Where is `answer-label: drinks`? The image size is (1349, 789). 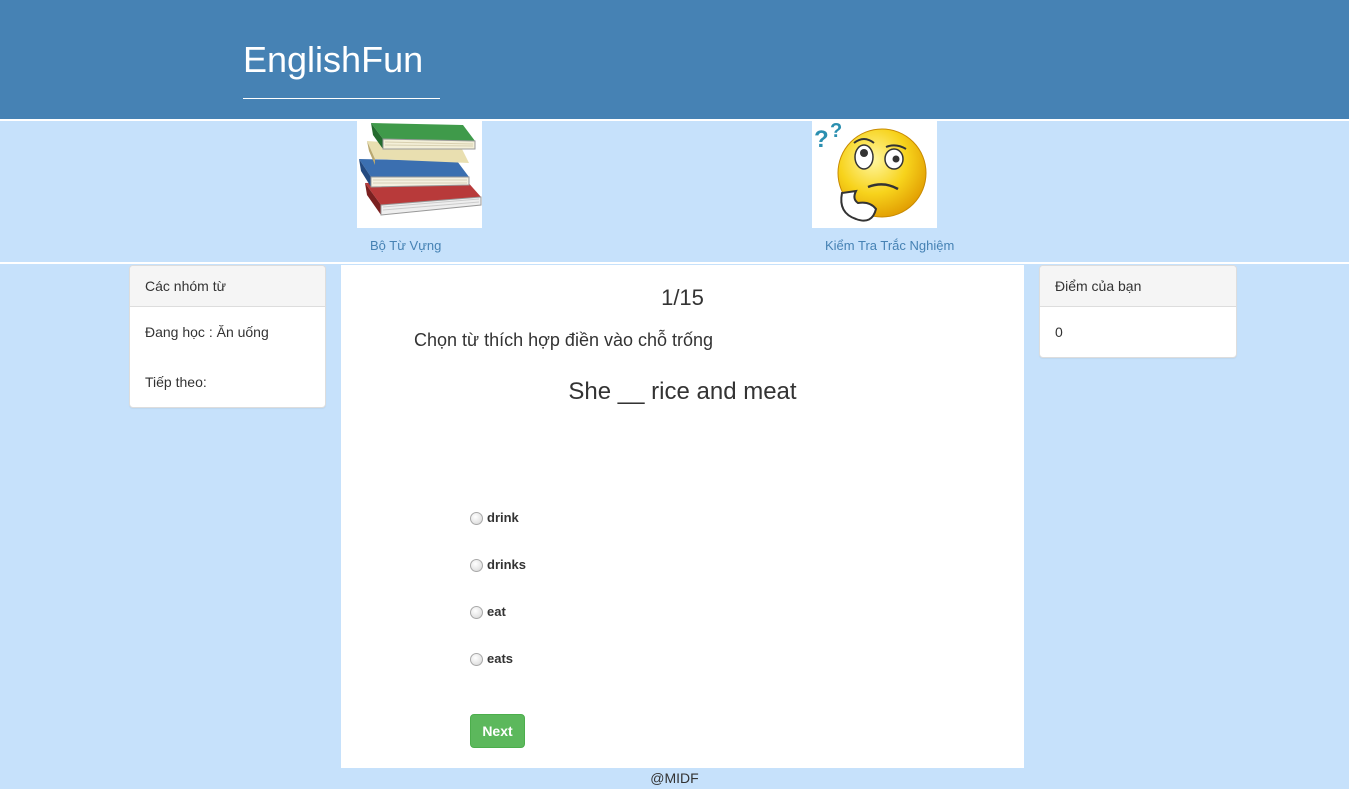
answer-label: drinks is located at coordinates (506, 564).